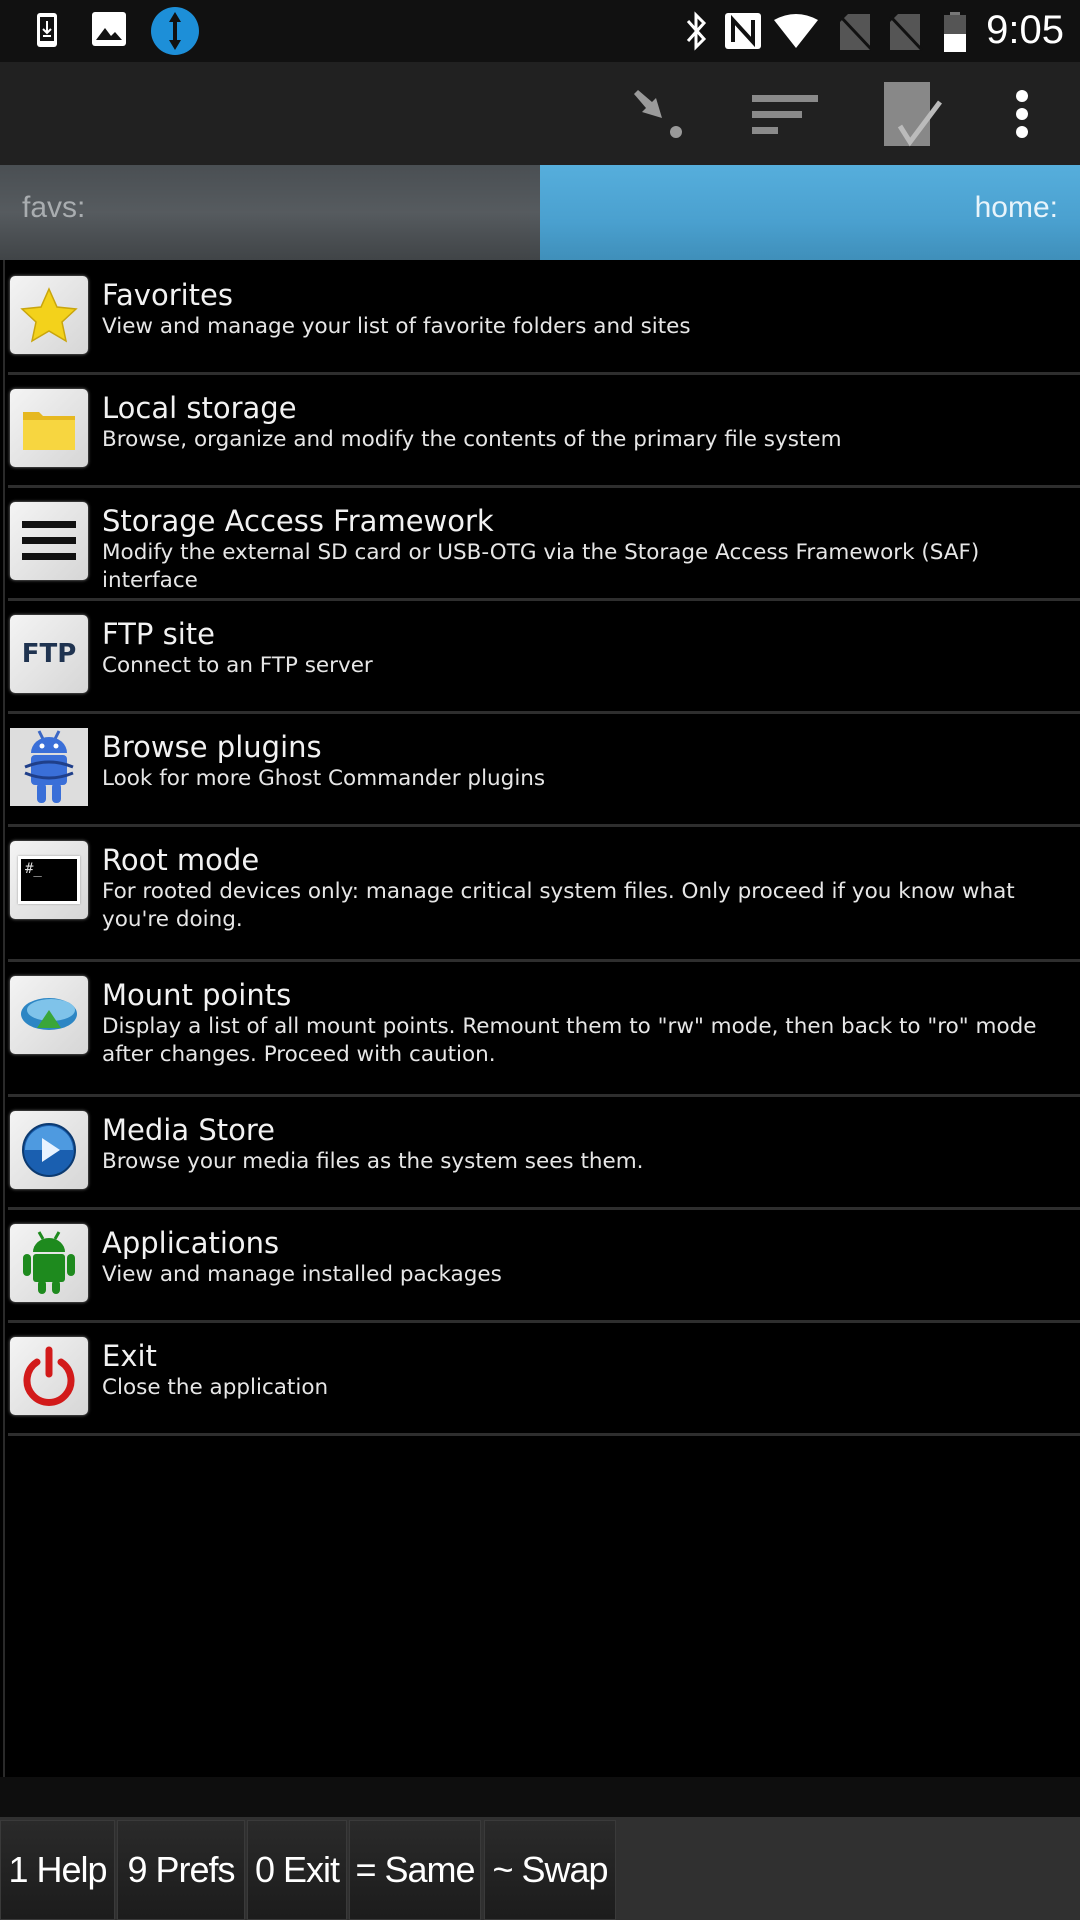  I want to click on tab-home: home:, so click(810, 212).